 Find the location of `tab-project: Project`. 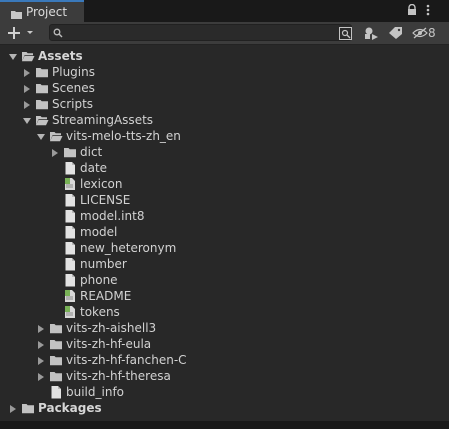

tab-project: Project is located at coordinates (42, 11).